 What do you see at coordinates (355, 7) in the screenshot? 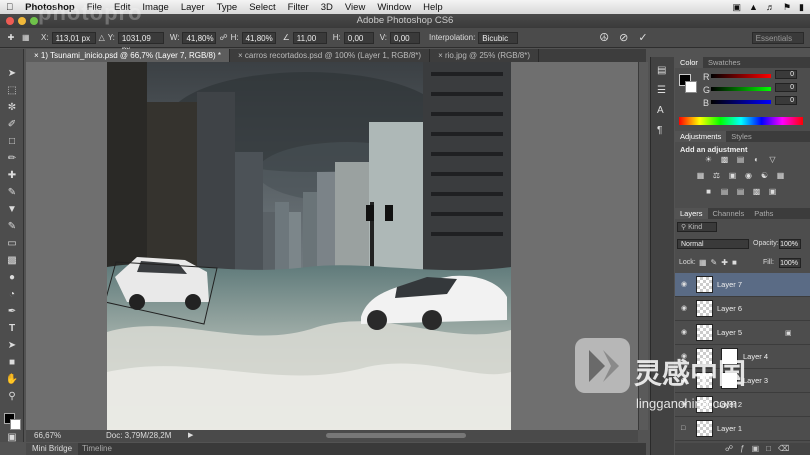
I see `menu-view: View` at bounding box center [355, 7].